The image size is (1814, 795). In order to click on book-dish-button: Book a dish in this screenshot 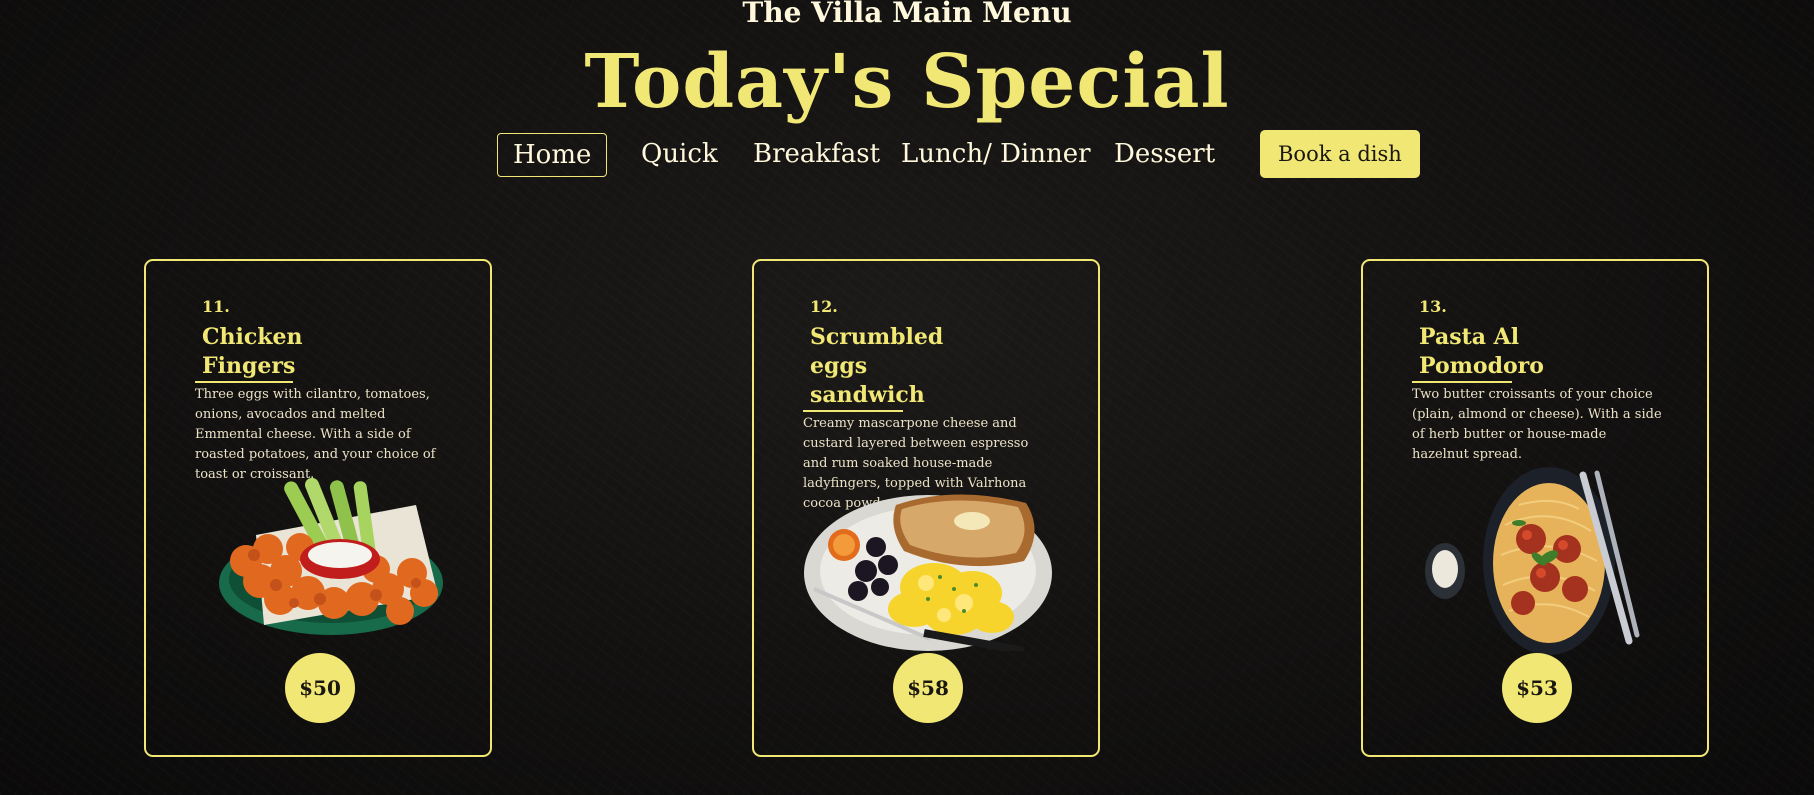, I will do `click(1340, 154)`.